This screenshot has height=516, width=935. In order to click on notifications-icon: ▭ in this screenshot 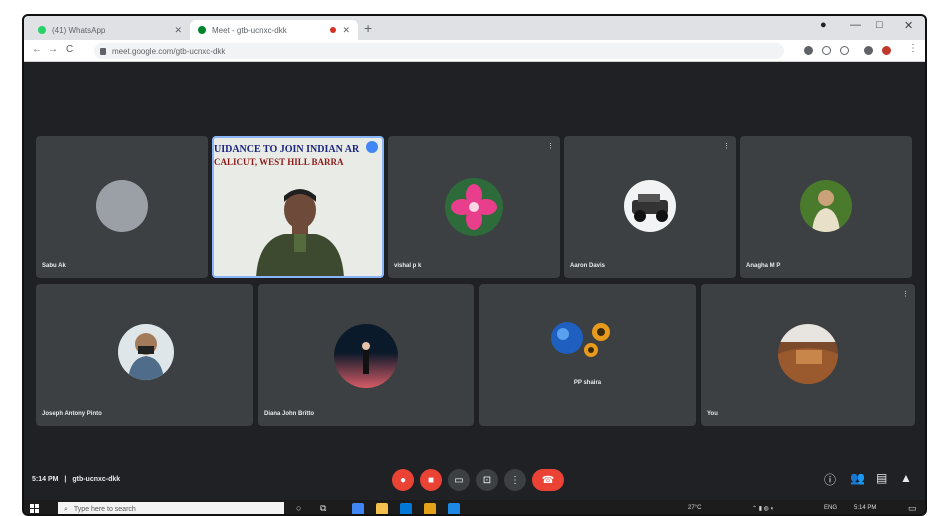, I will do `click(912, 508)`.